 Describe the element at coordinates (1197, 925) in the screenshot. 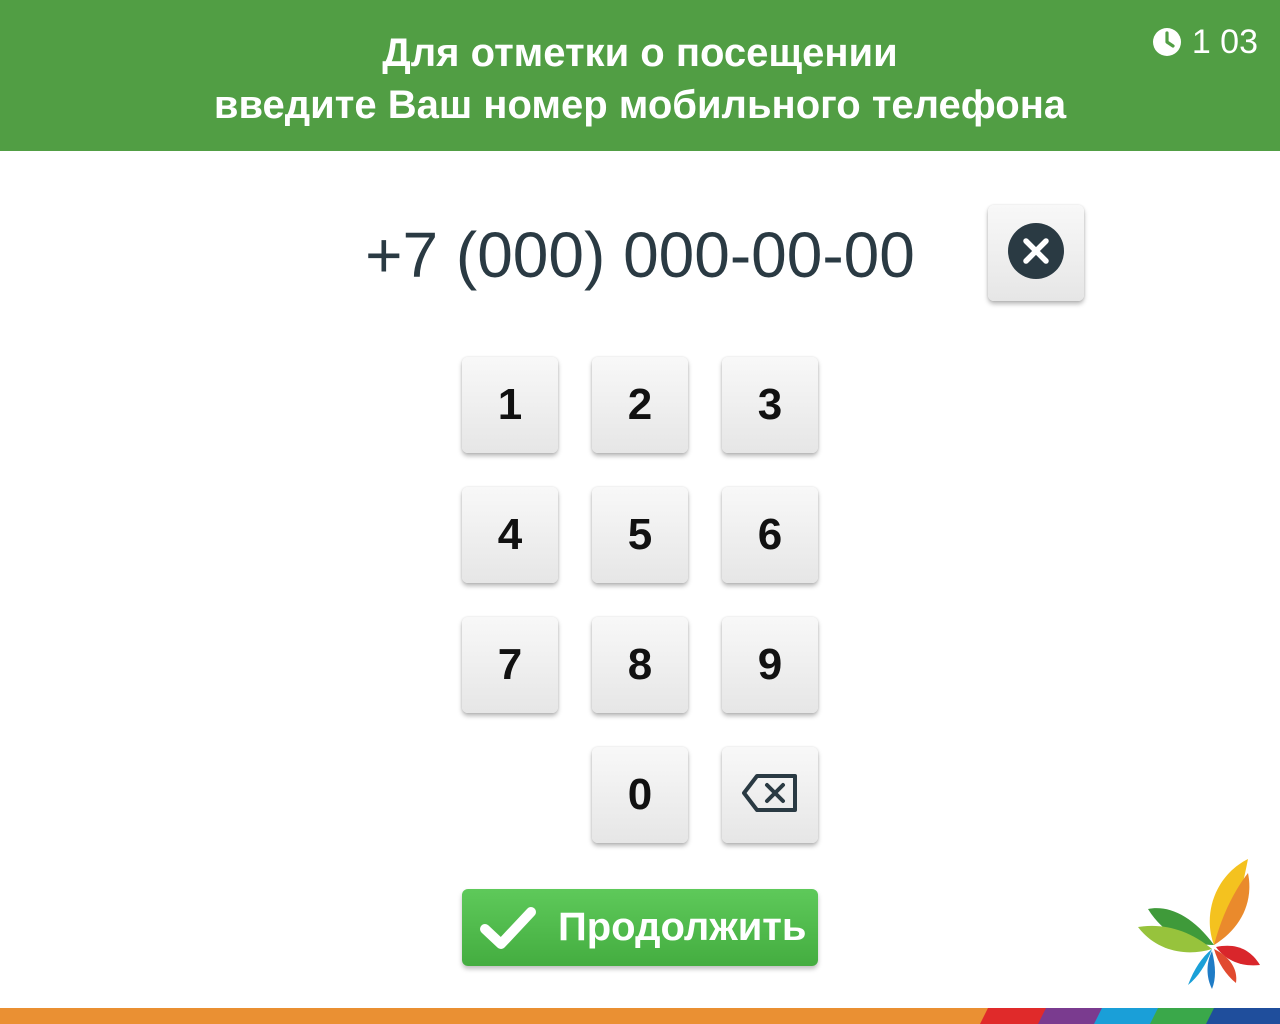

I see `butterfly-logo-icon` at that location.